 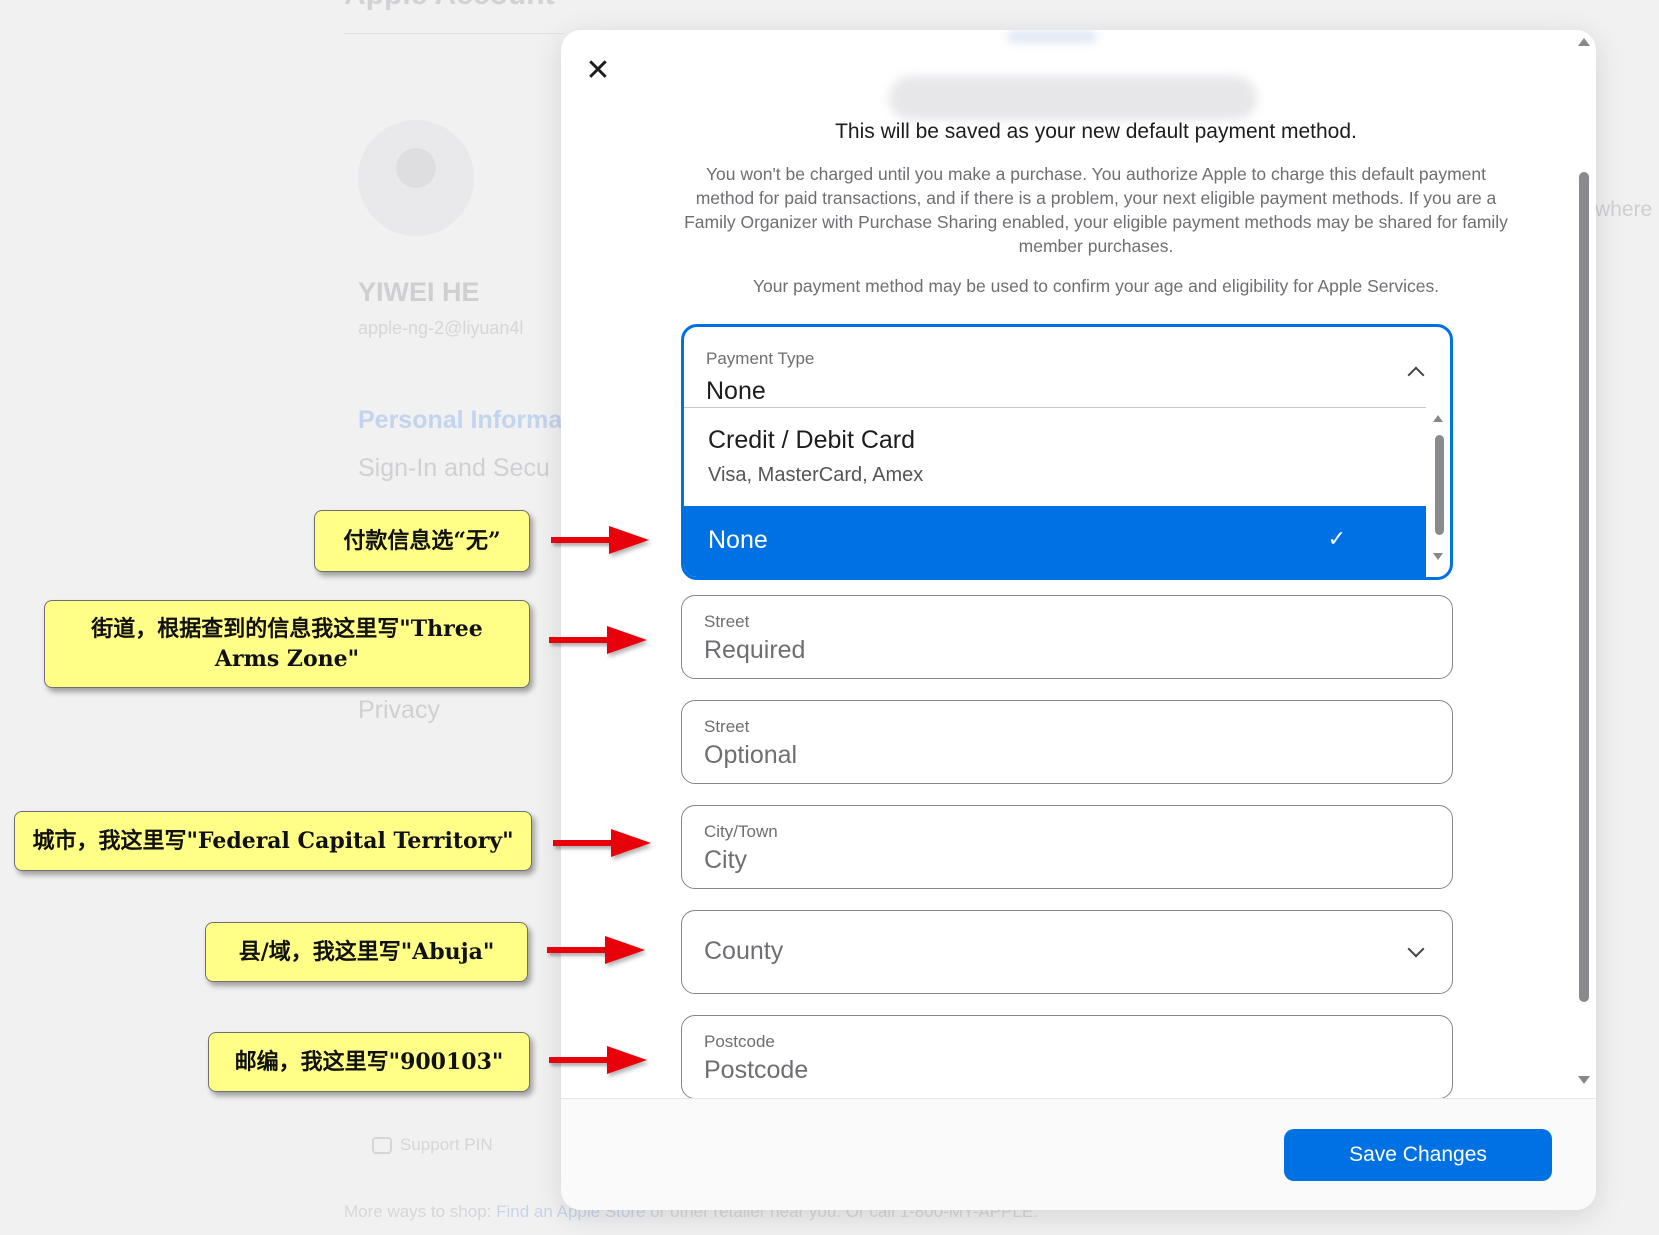 What do you see at coordinates (460, 420) in the screenshot?
I see `nav-item-personal-information: Personal Informa` at bounding box center [460, 420].